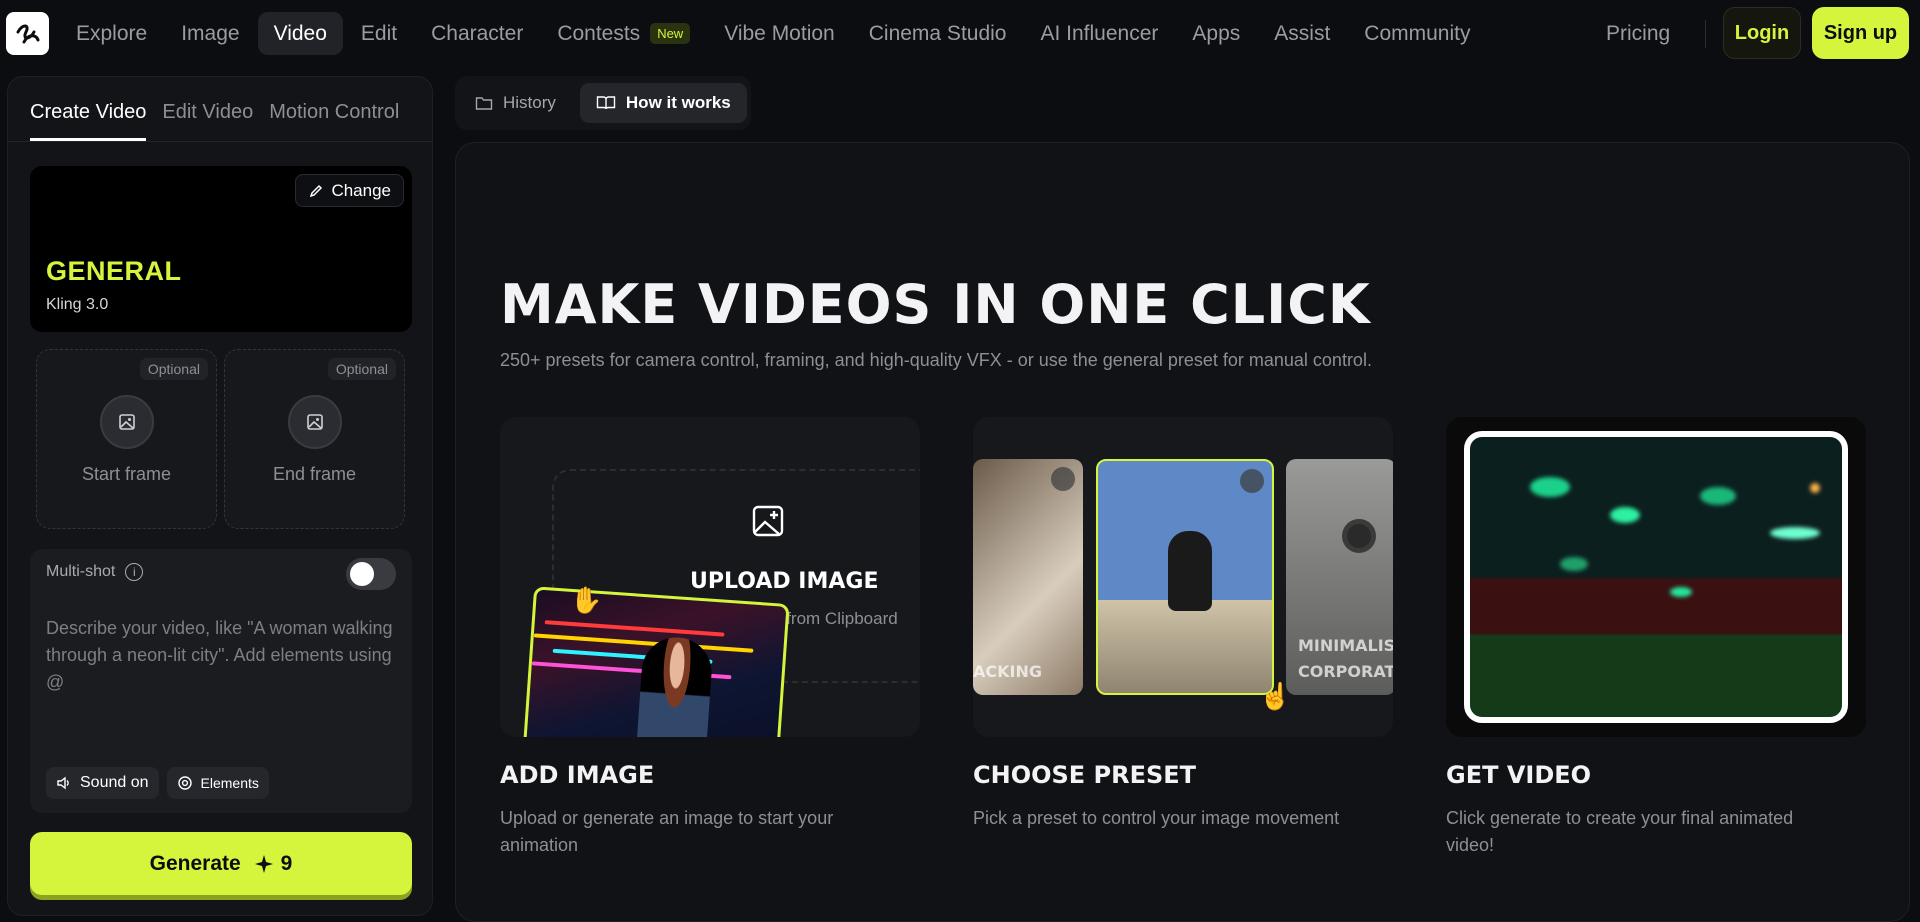 This screenshot has height=922, width=1920. Describe the element at coordinates (286, 863) in the screenshot. I see `credit-cost-value: 9` at that location.